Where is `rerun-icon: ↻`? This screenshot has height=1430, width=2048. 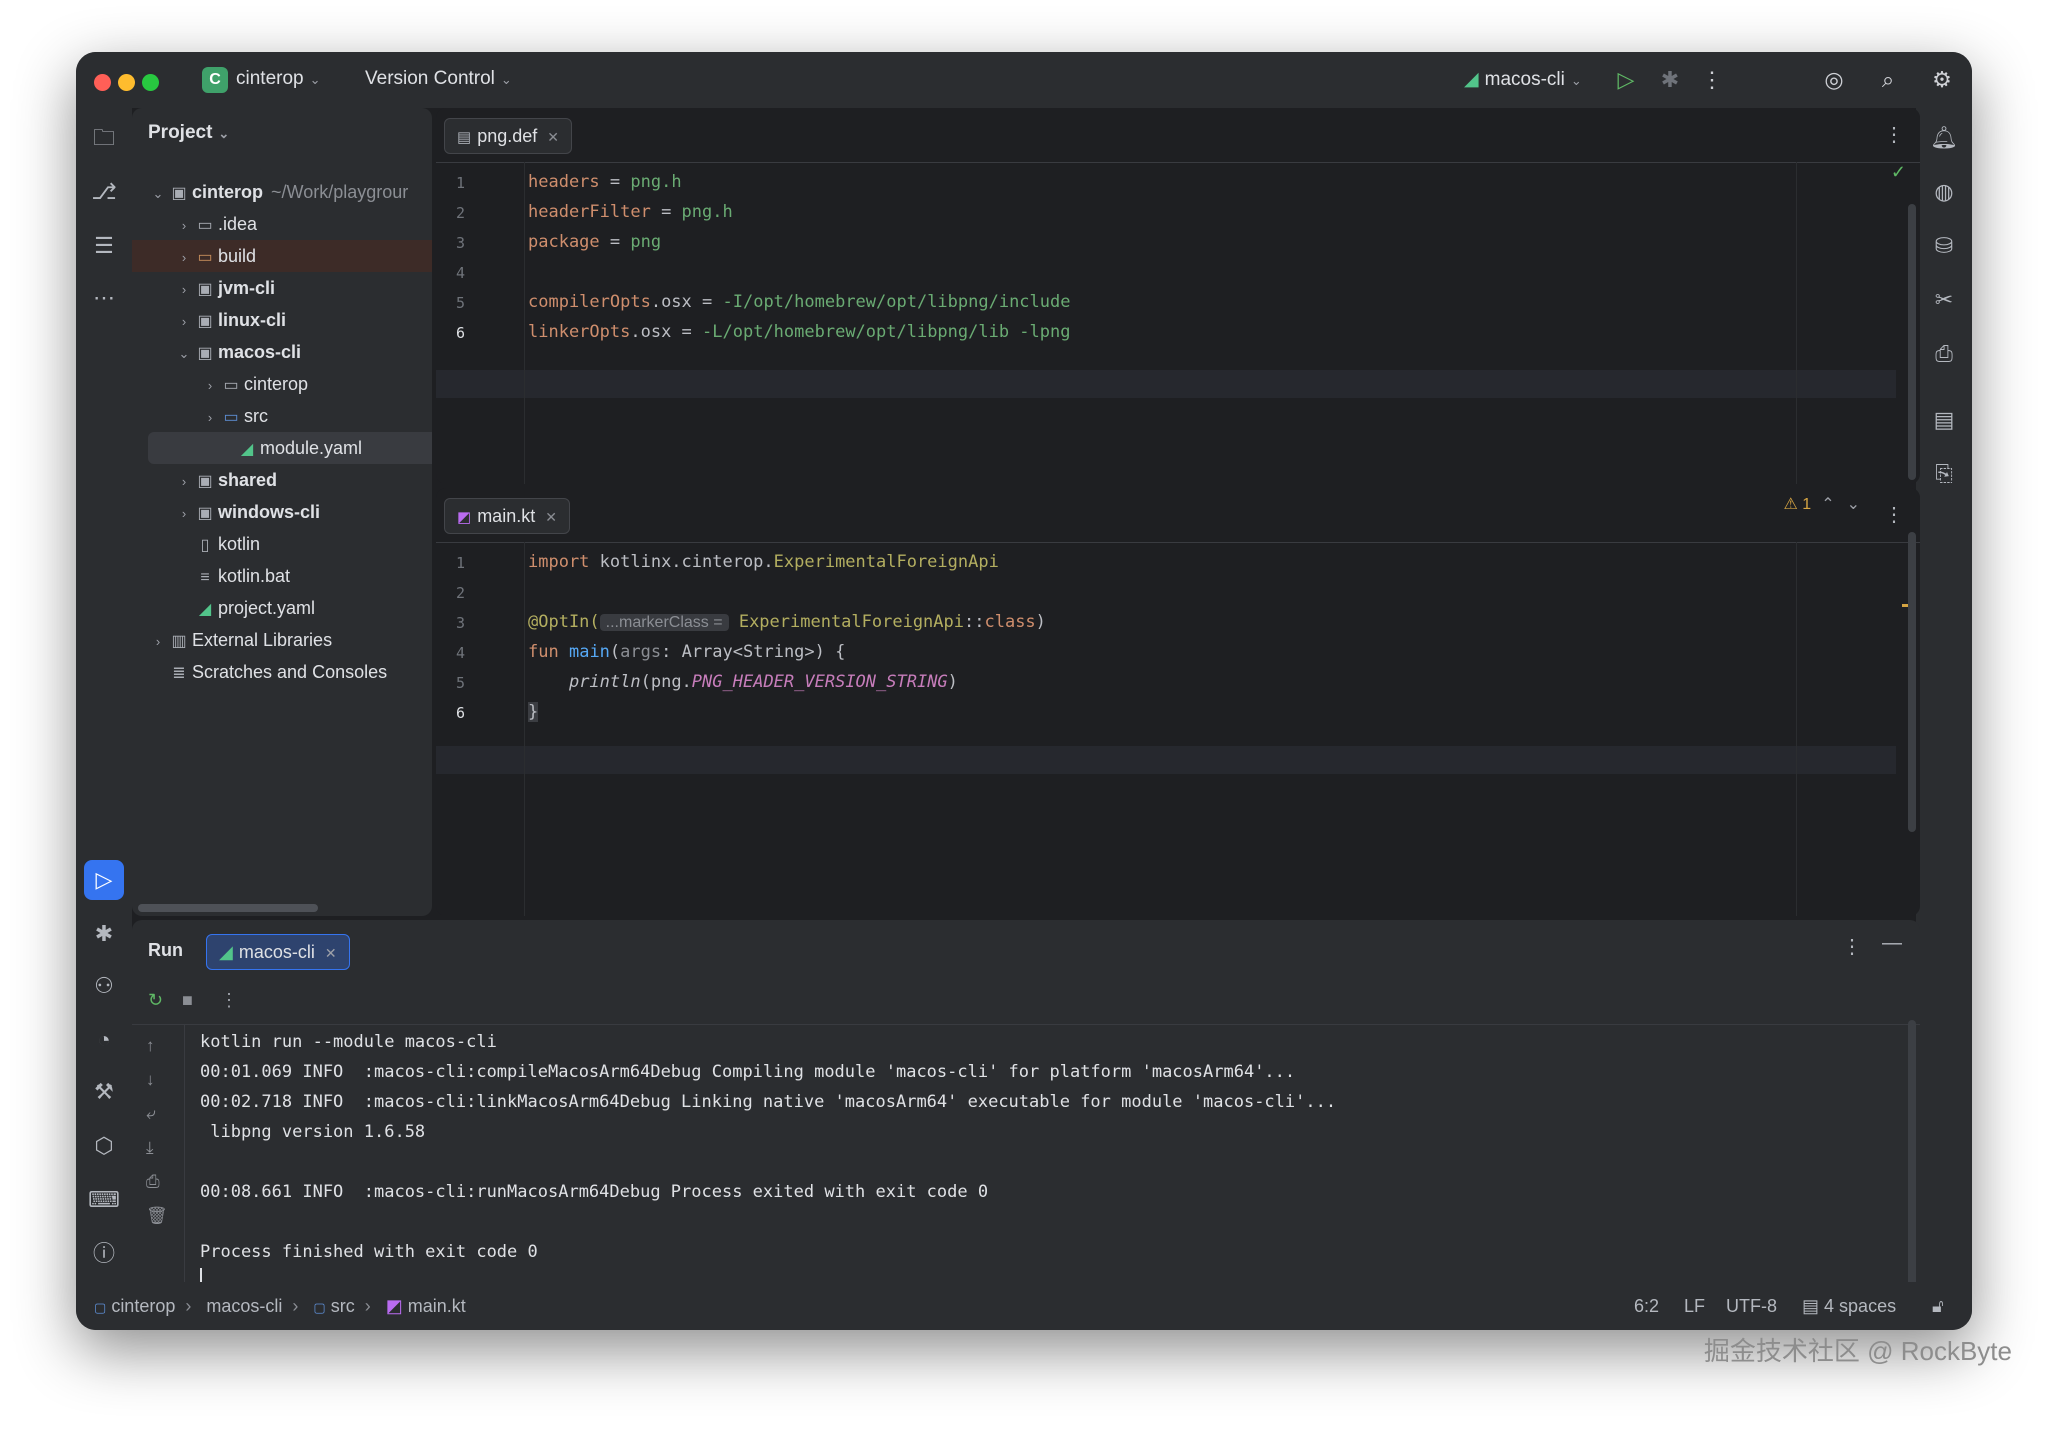 rerun-icon: ↻ is located at coordinates (155, 1000).